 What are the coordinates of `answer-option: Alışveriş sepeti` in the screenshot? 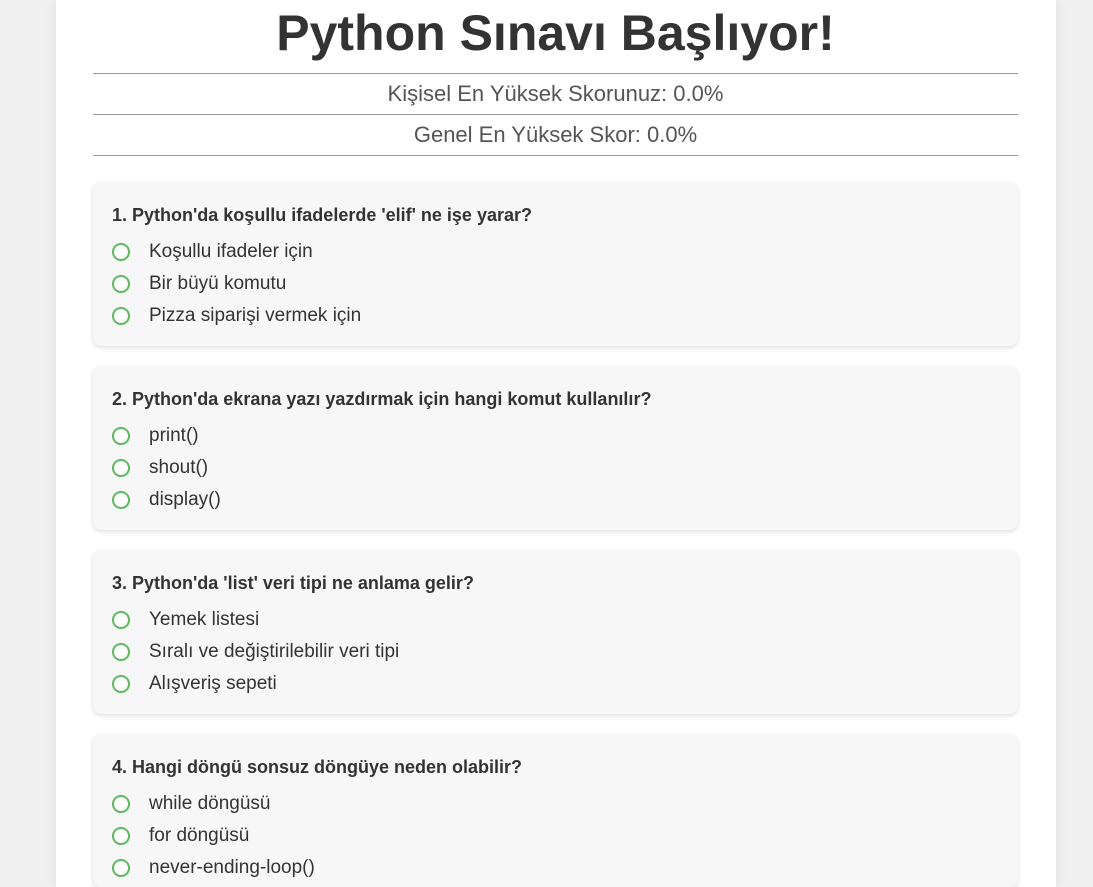 It's located at (555, 684).